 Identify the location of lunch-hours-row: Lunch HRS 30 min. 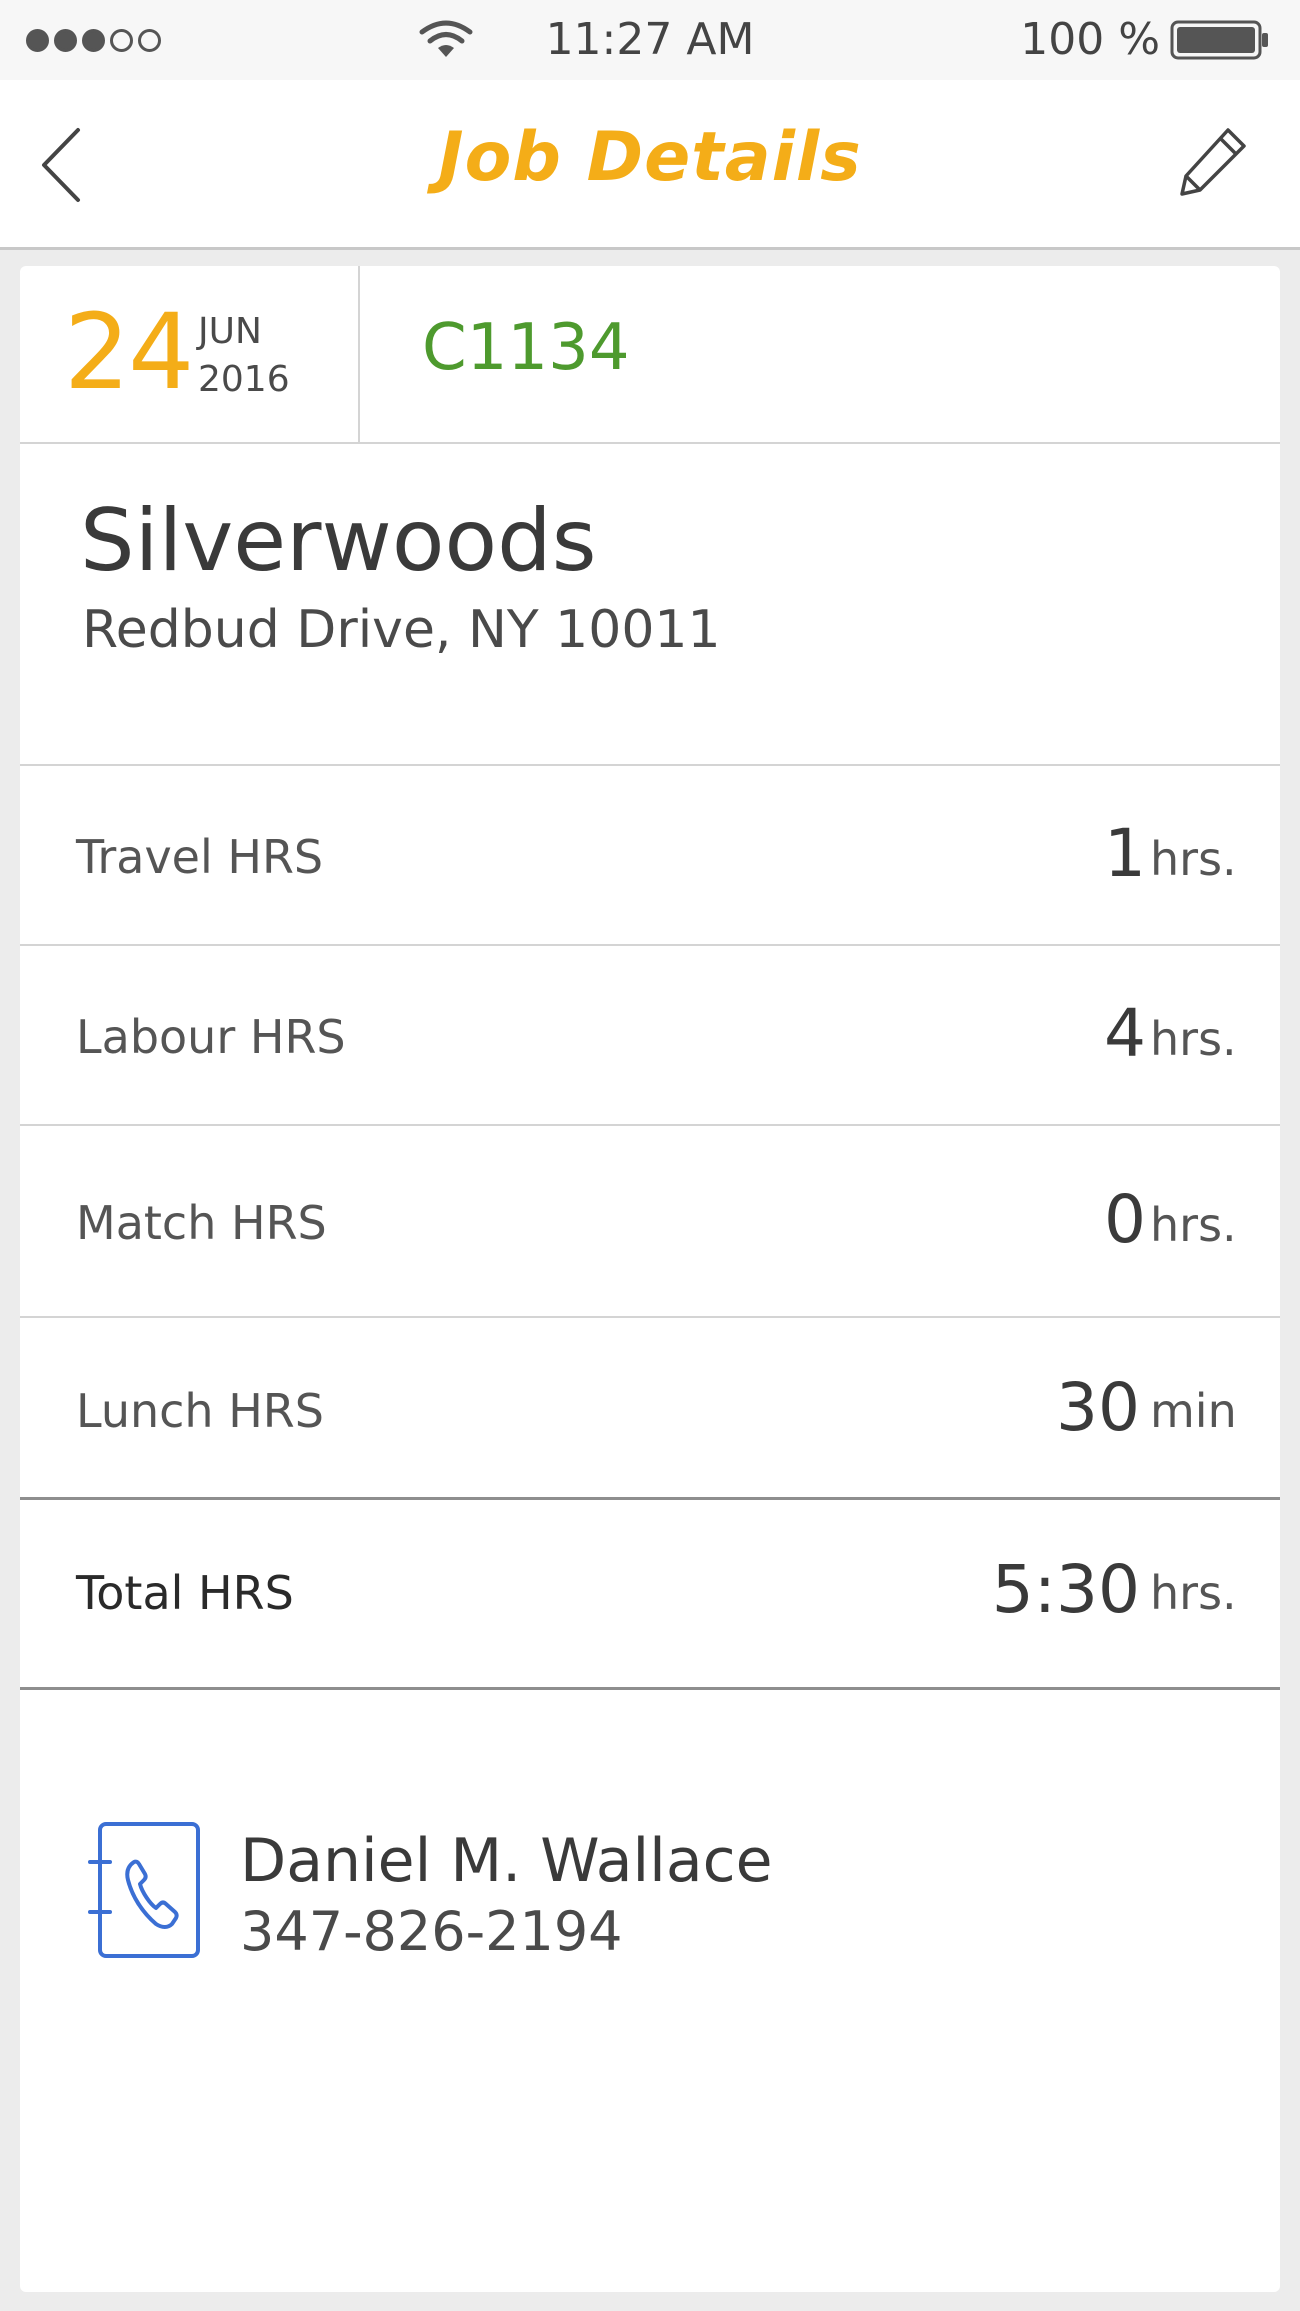
(650, 1409).